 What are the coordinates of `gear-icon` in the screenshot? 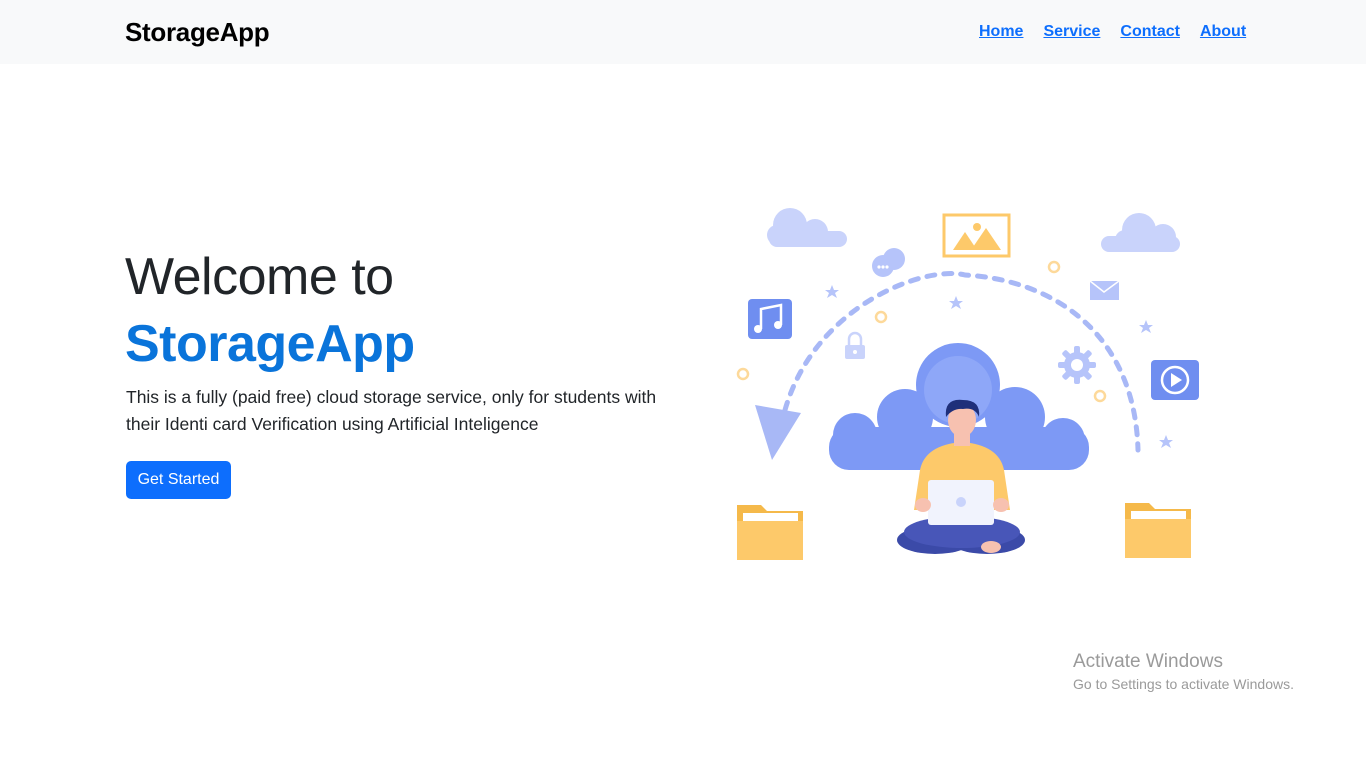 It's located at (1077, 365).